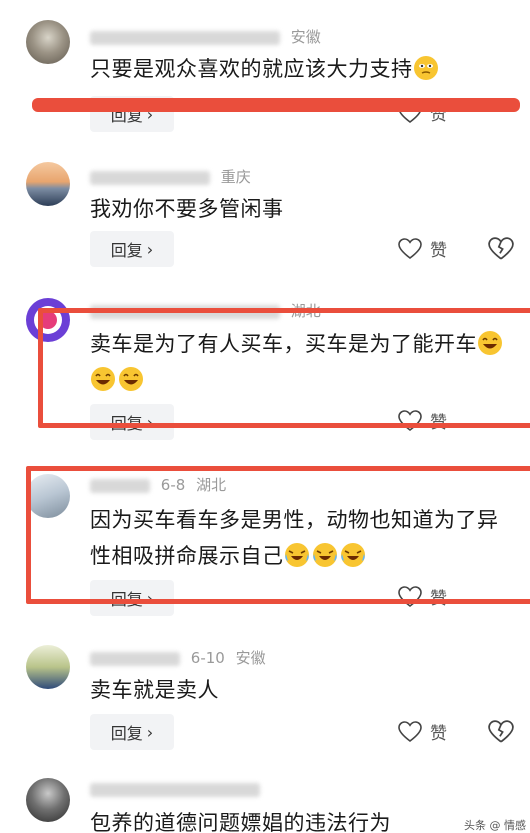 The width and height of the screenshot is (530, 833). I want to click on comment-text-content: 卖车就是卖人, so click(154, 690).